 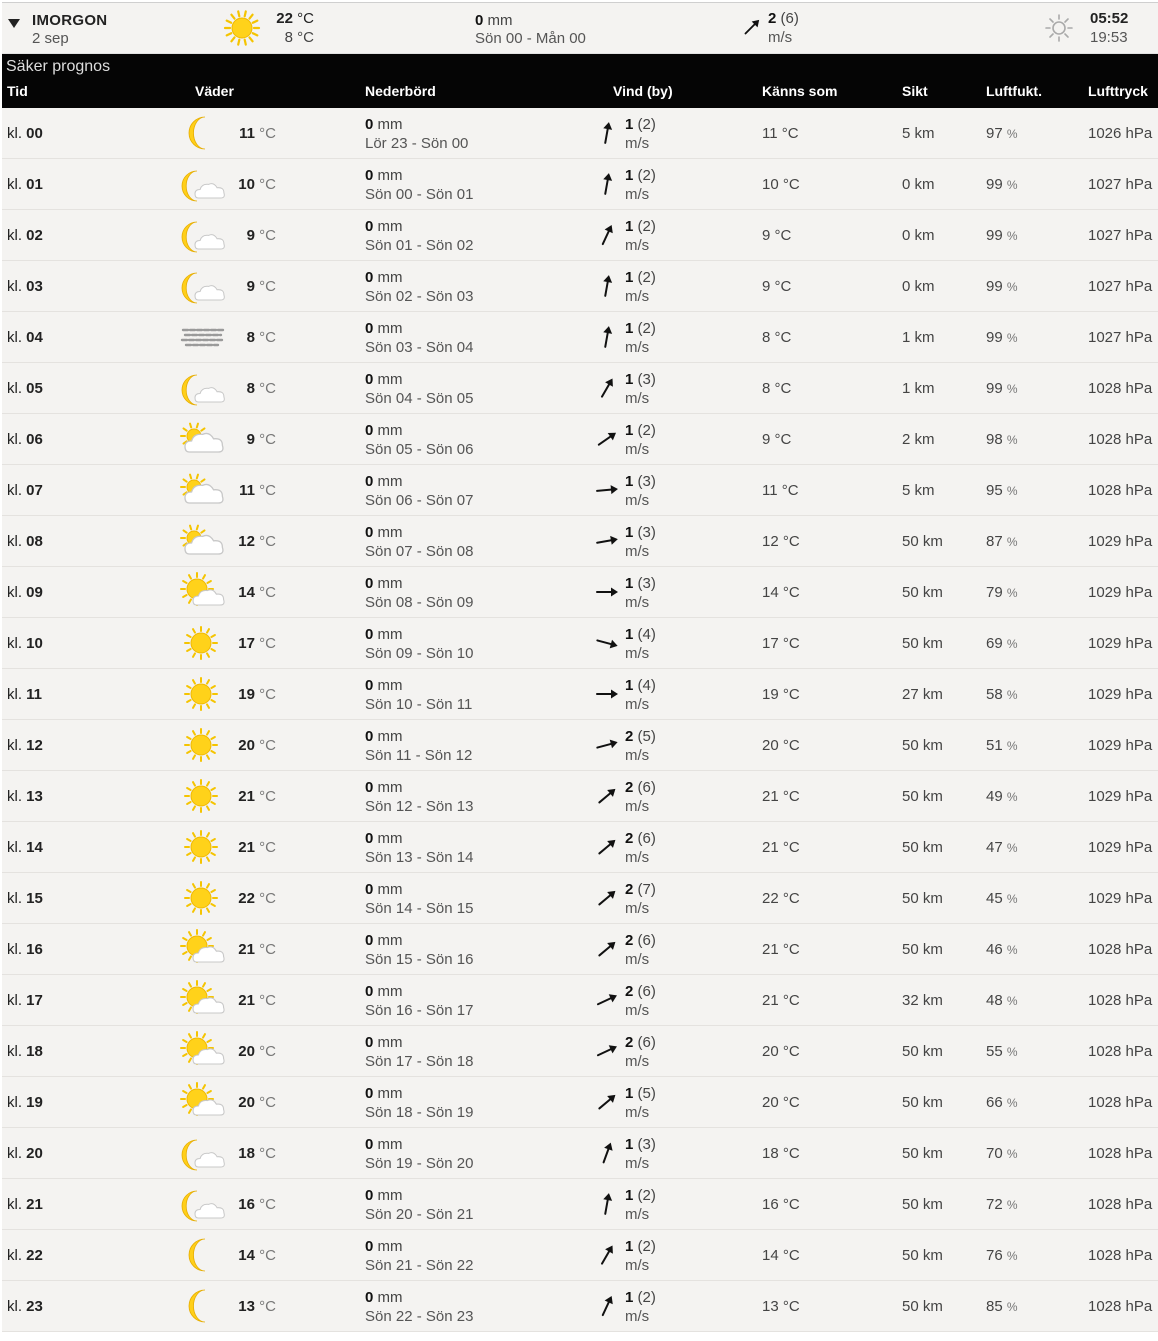 I want to click on row-precip-period: Sön 02 - Sön 03, so click(x=419, y=296).